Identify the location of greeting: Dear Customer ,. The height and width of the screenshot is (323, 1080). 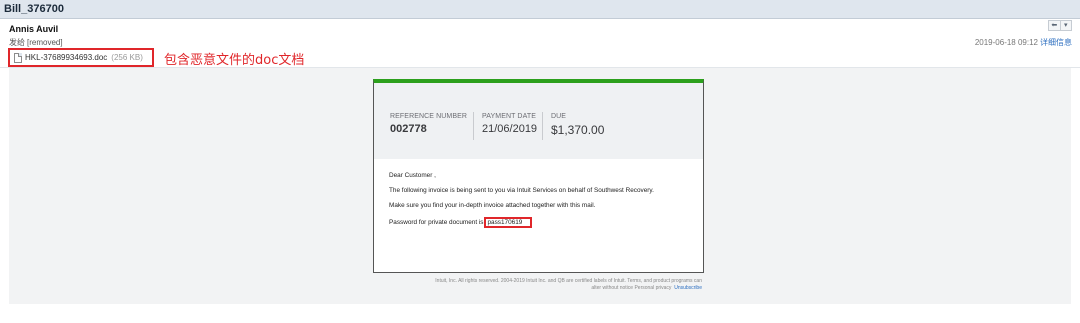
(412, 175).